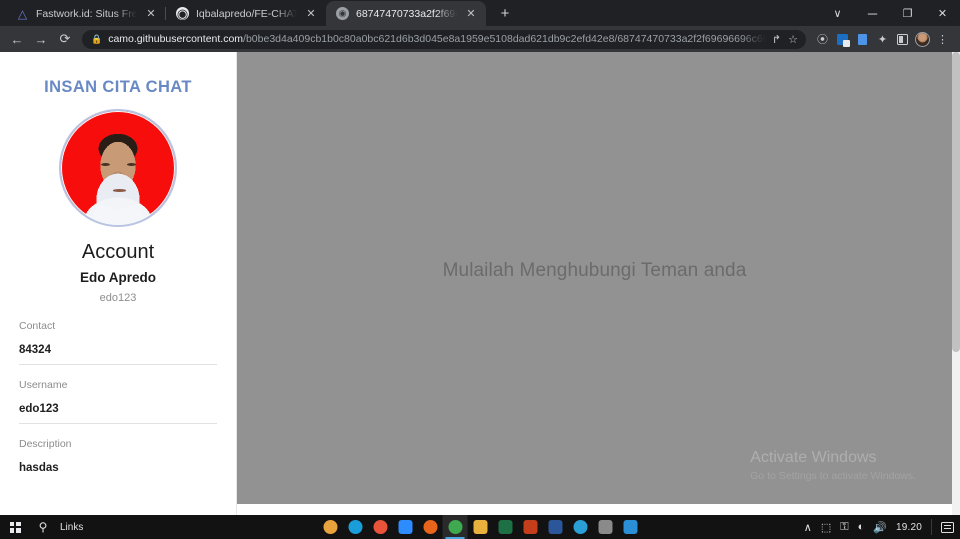 This screenshot has height=539, width=960. I want to click on share-icon: ↱, so click(776, 39).